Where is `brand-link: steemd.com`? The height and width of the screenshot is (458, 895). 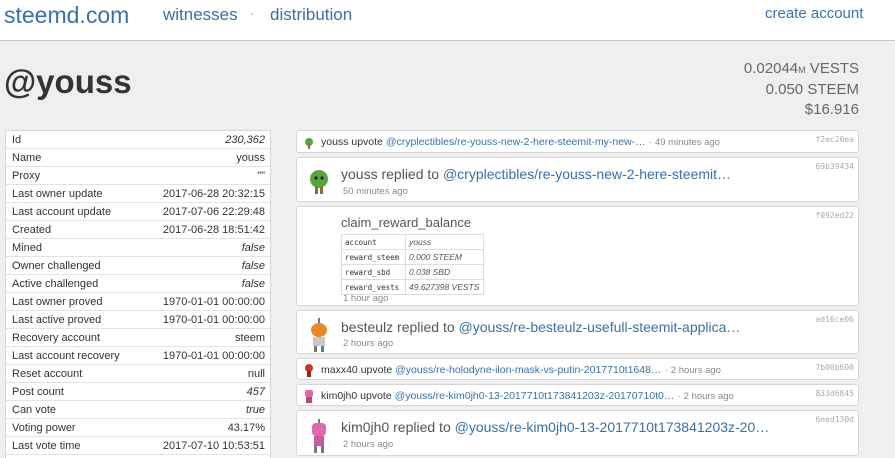 brand-link: steemd.com is located at coordinates (66, 15).